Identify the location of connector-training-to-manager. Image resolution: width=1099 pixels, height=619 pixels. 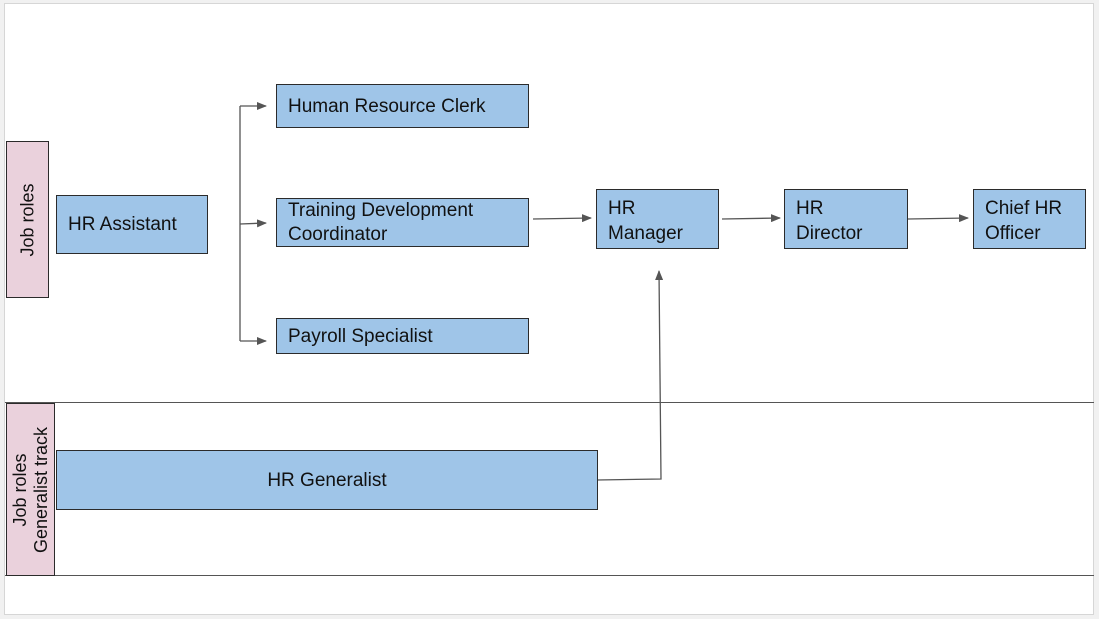
(562, 218).